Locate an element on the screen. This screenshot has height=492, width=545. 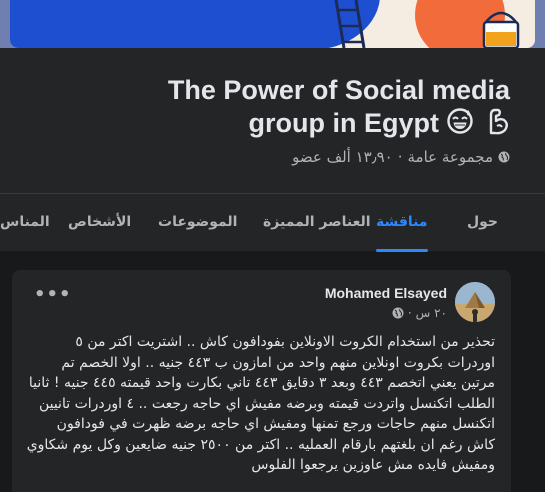
cover-blue-shape is located at coordinates (195, 24).